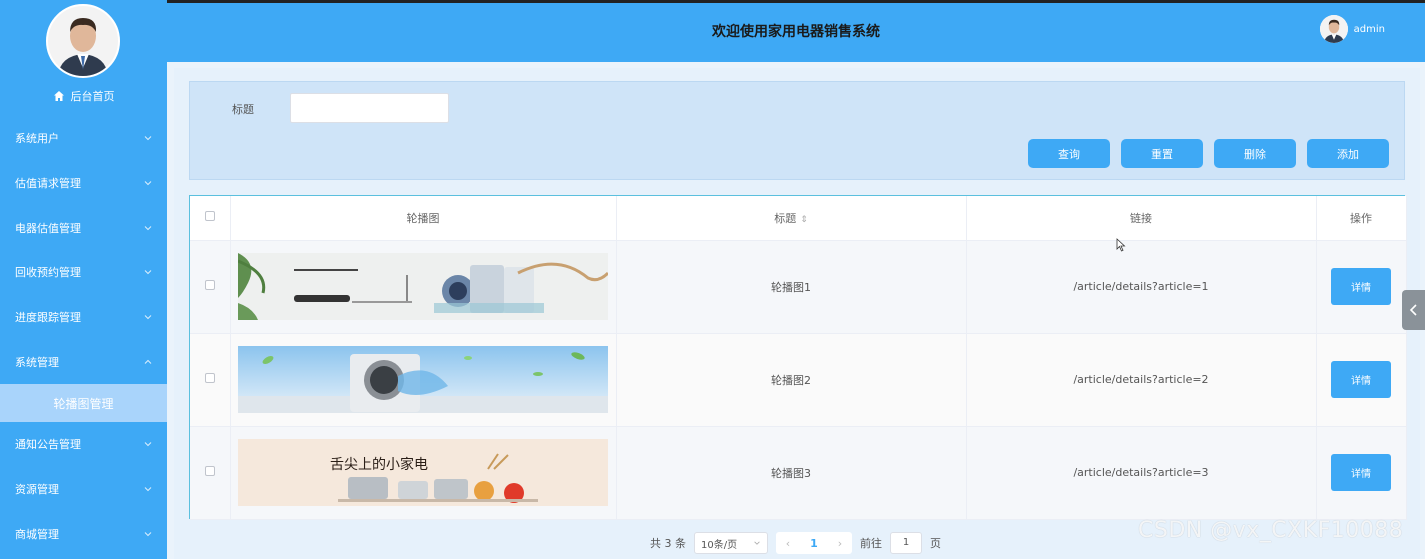 The image size is (1425, 559). I want to click on select-all-checkbox, so click(209, 216).